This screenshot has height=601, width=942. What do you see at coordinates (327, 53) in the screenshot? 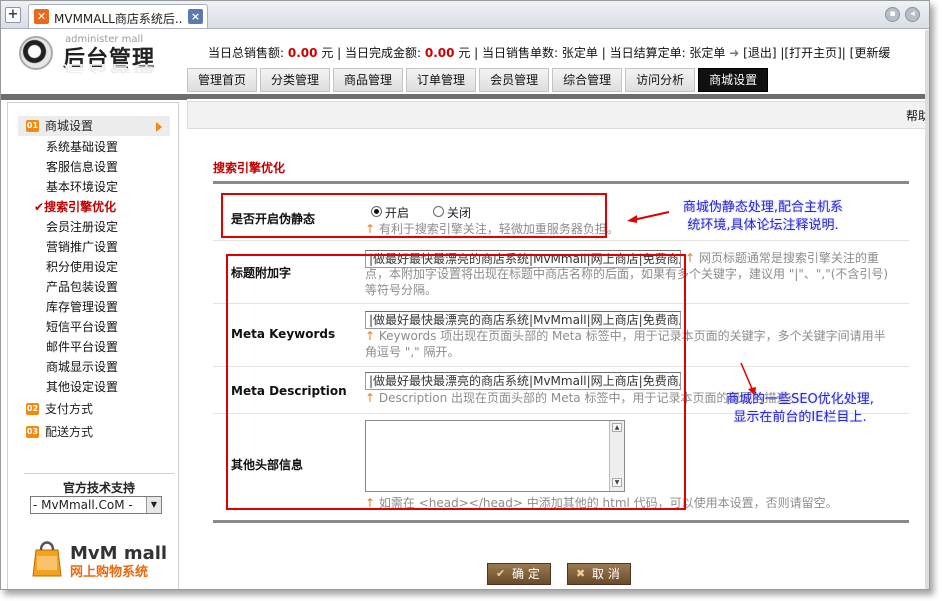
I see `sales-unit: 元` at bounding box center [327, 53].